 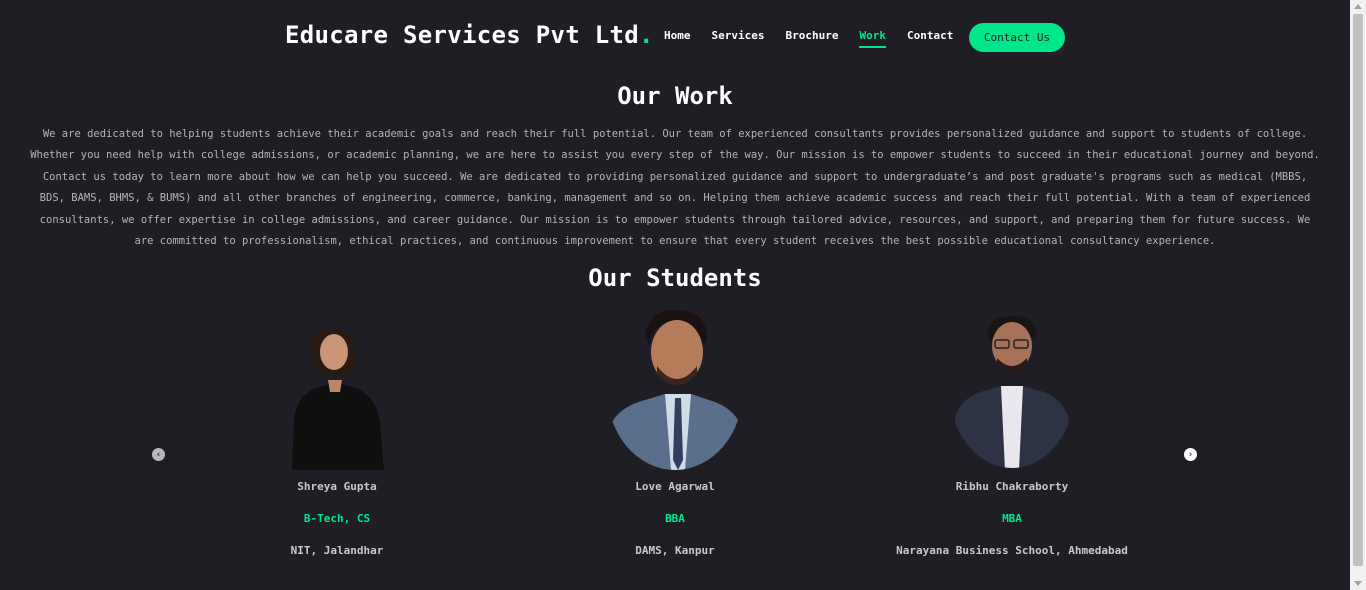 I want to click on student-college: NIT, Jalandhar, so click(x=337, y=550).